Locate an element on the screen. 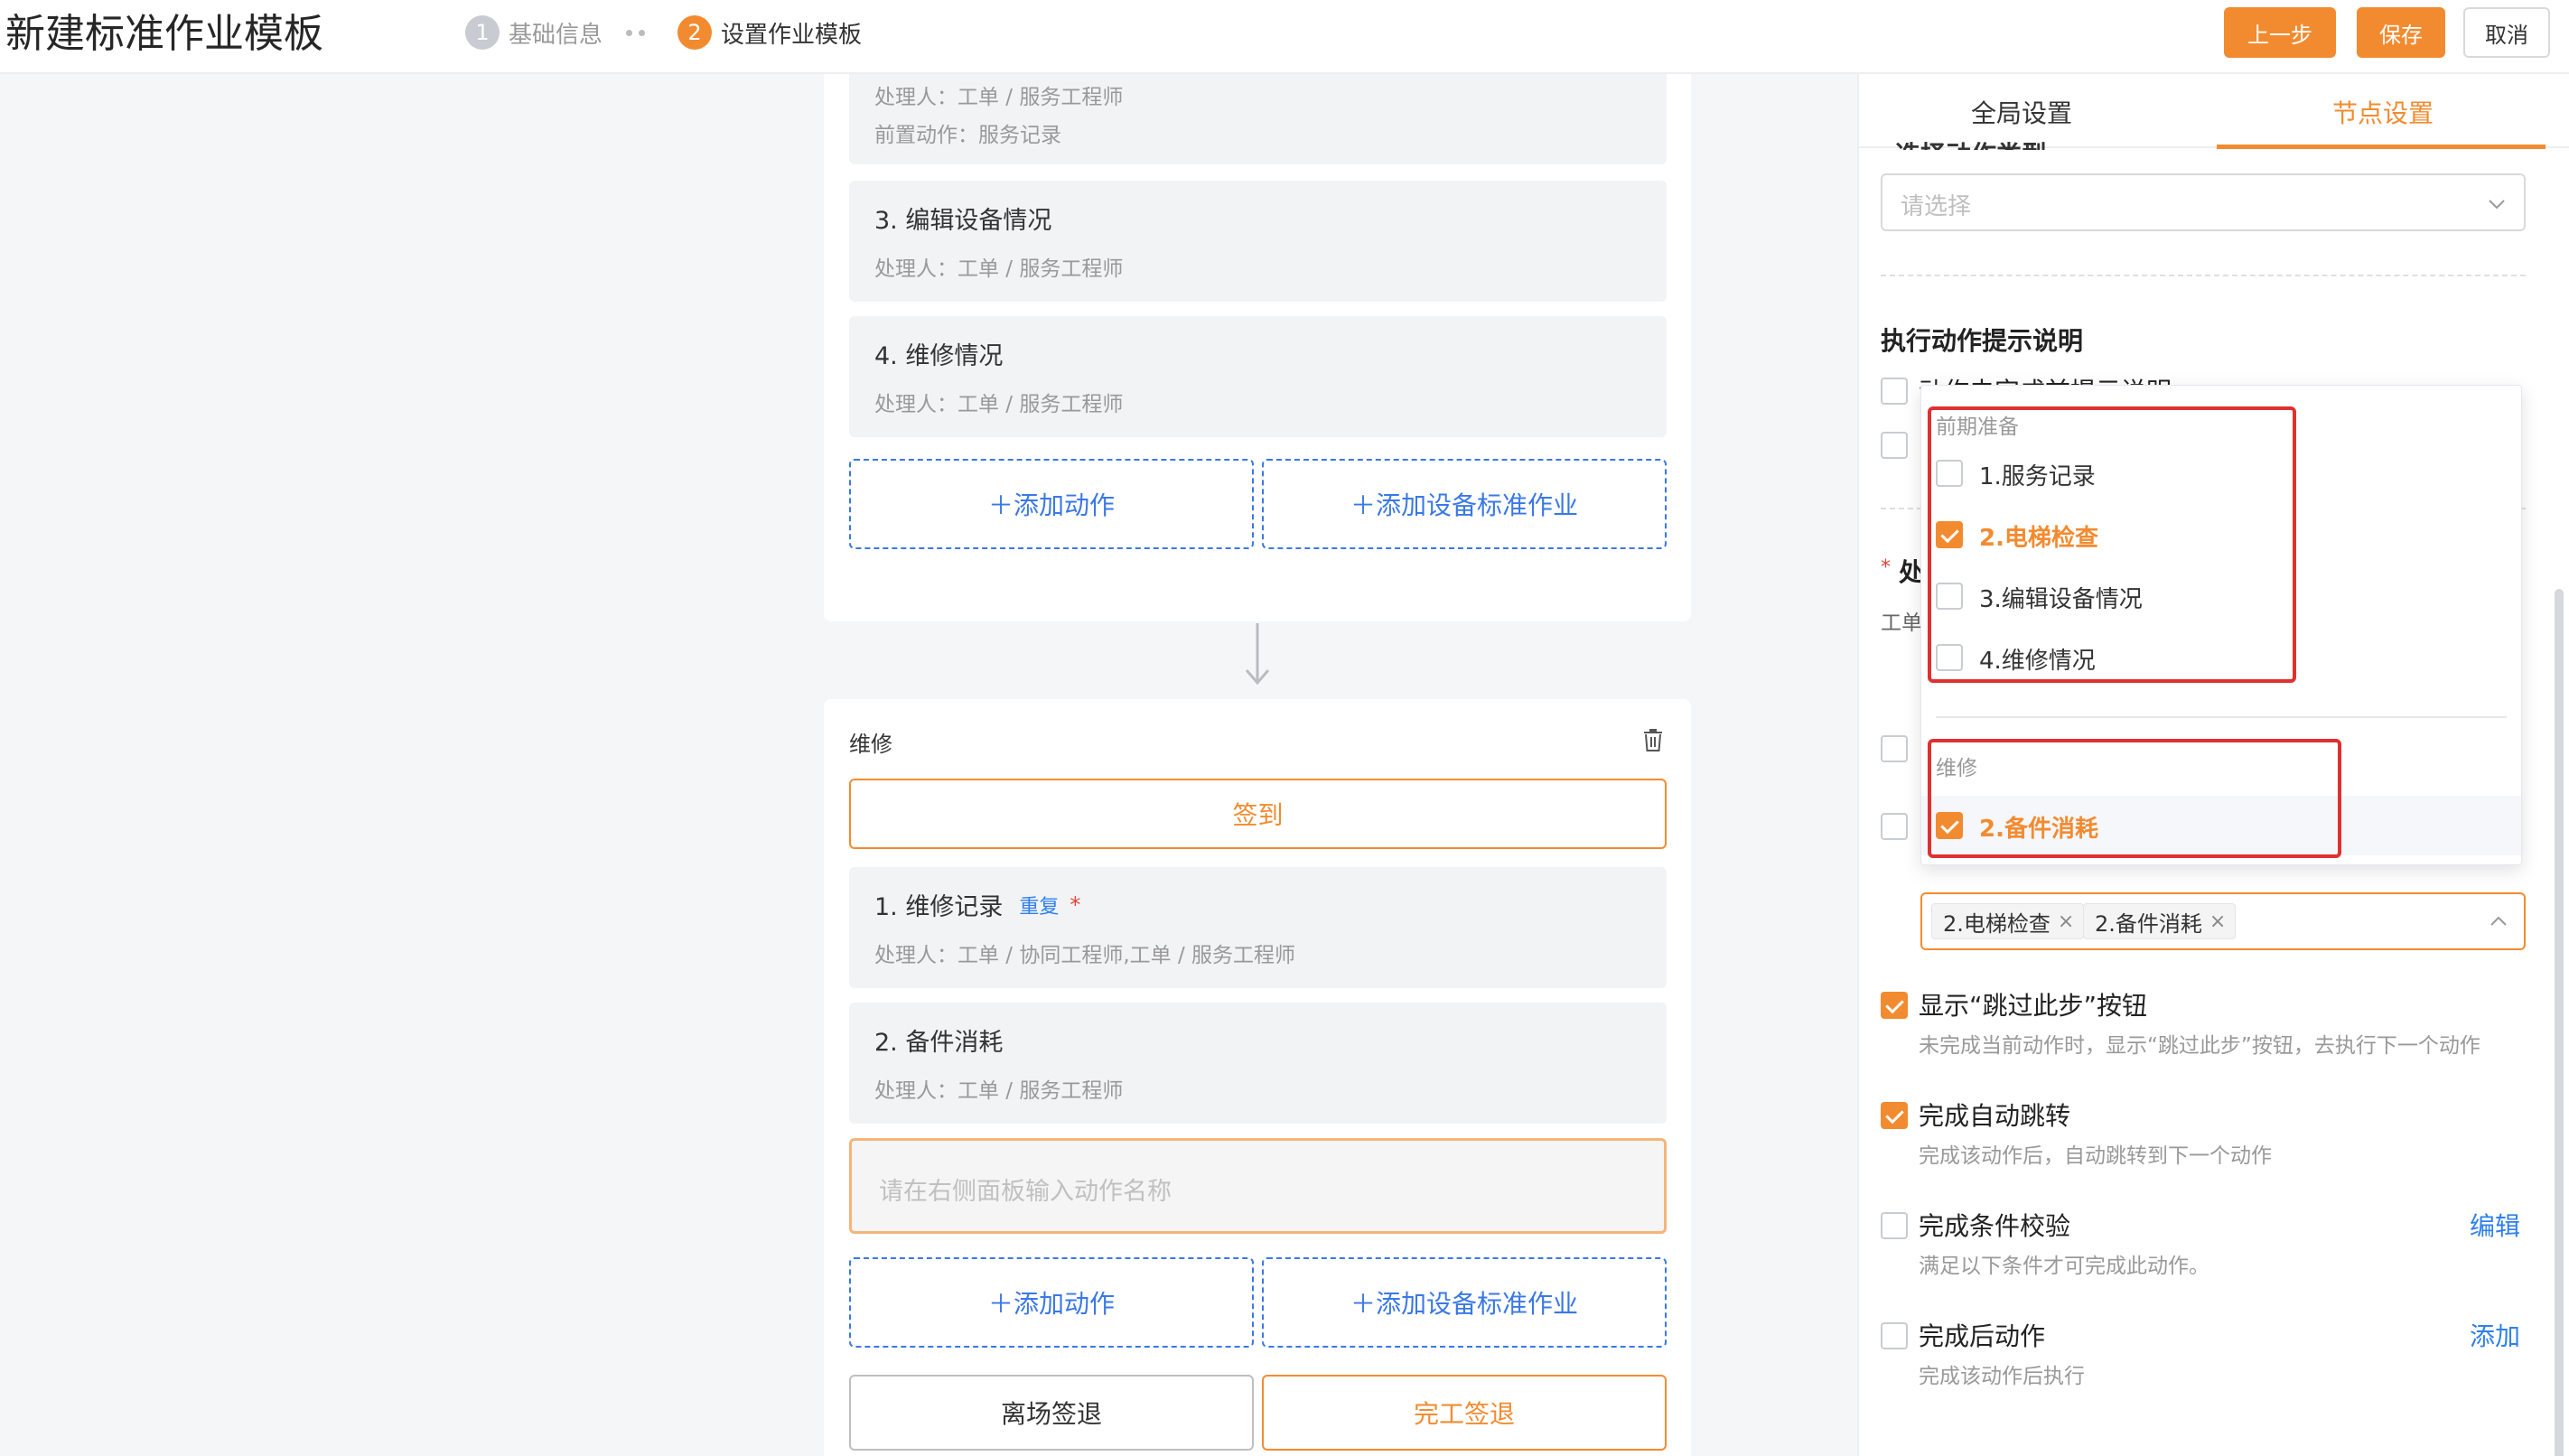 The width and height of the screenshot is (2569, 1456). skip-step-checkbox is located at coordinates (1894, 1005).